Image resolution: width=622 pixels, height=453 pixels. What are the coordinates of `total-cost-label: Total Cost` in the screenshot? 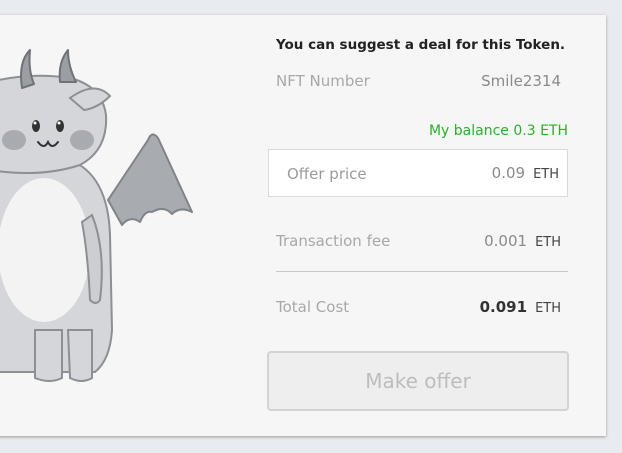 It's located at (313, 307).